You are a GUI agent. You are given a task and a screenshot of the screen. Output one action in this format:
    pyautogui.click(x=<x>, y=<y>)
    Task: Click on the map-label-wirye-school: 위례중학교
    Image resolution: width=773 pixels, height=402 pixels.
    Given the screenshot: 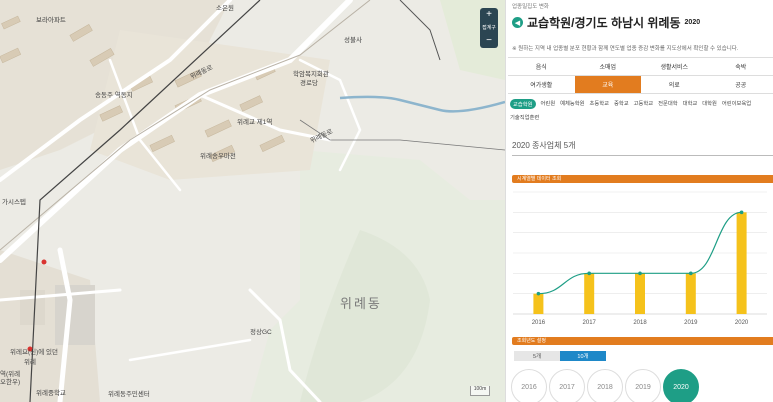 What is the action you would take?
    pyautogui.click(x=51, y=393)
    